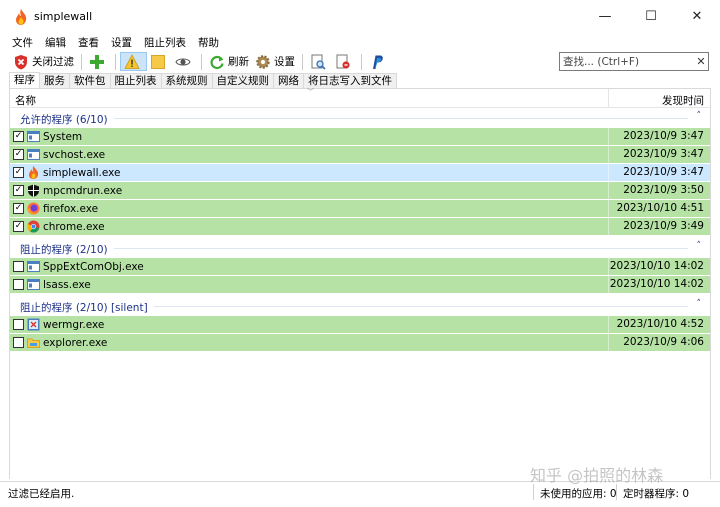 The height and width of the screenshot is (507, 720). I want to click on app-discovered-time: 2023/10/9 3:47, so click(663, 154).